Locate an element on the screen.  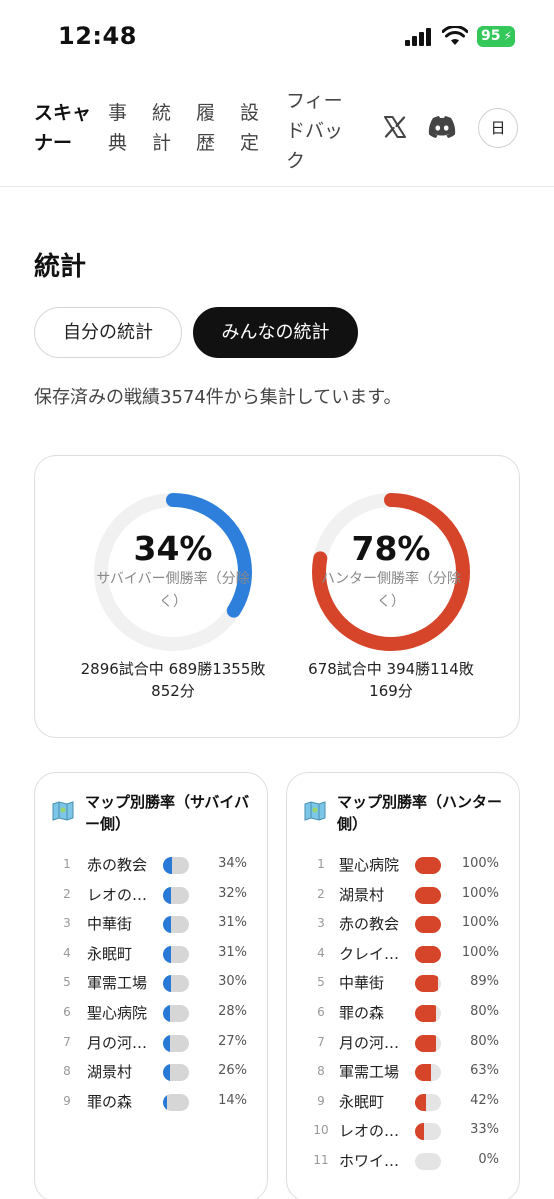
hunter-map-title: マップ別勝率（ハンター側） is located at coordinates (420, 813).